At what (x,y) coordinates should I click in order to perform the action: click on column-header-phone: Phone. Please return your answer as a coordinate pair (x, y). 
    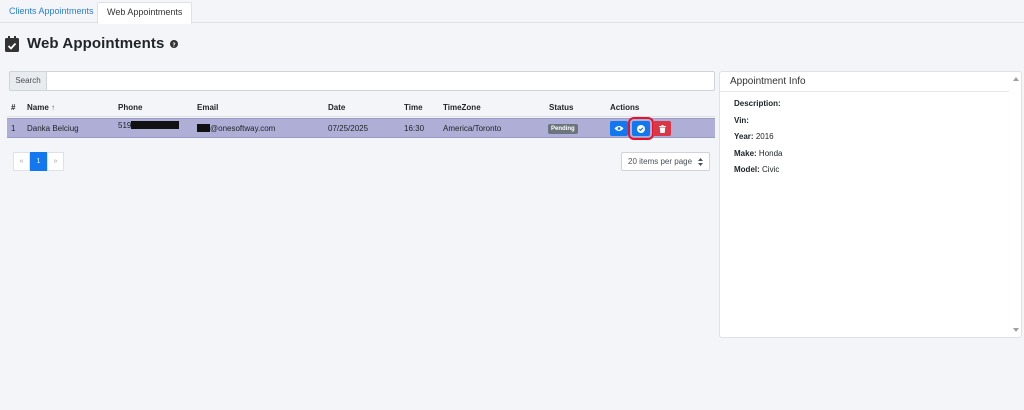
    Looking at the image, I should click on (130, 107).